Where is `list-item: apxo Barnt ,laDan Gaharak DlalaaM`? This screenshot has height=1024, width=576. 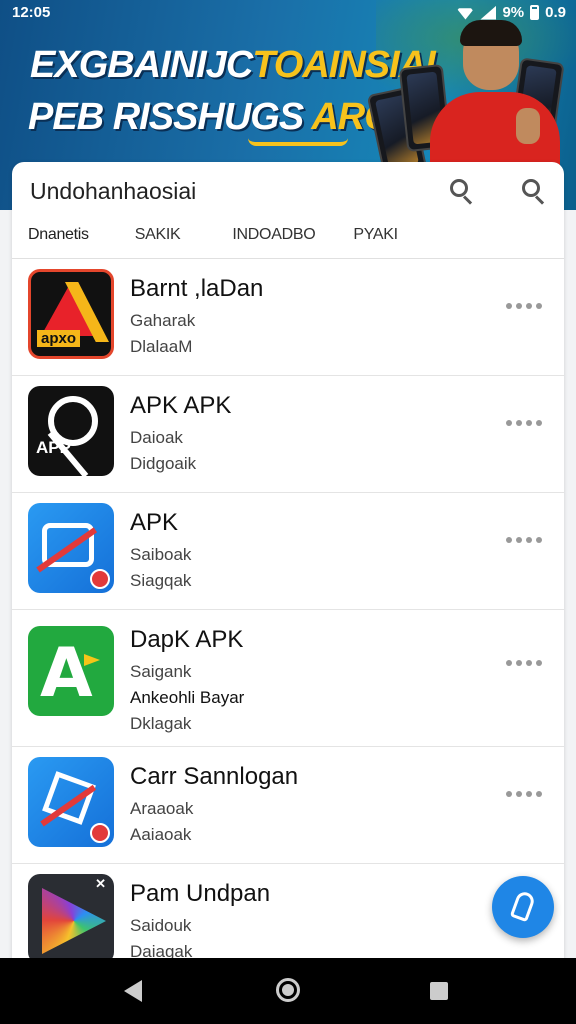 list-item: apxo Barnt ,laDan Gaharak DlalaaM is located at coordinates (288, 317).